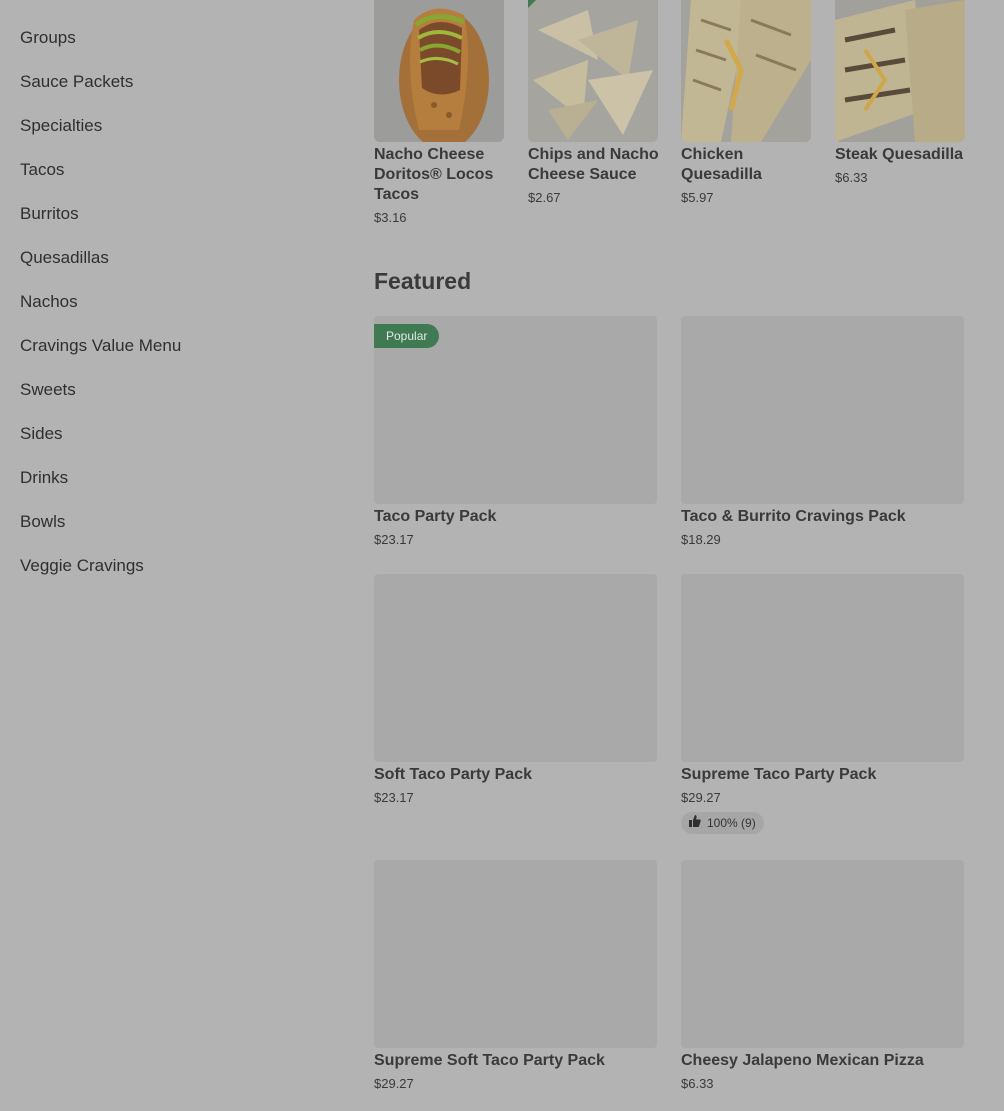 This screenshot has height=1111, width=1004. Describe the element at coordinates (489, 1060) in the screenshot. I see `featured-item-name: Supreme Soft Taco Party Pack` at that location.